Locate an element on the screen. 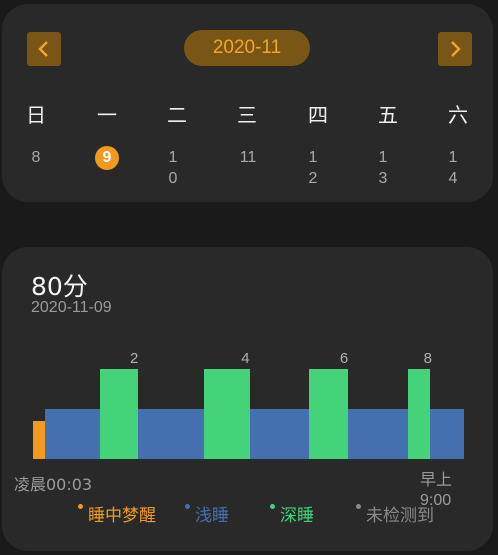 The width and height of the screenshot is (498, 555). legend-light-sleep: 浅睡 is located at coordinates (207, 513).